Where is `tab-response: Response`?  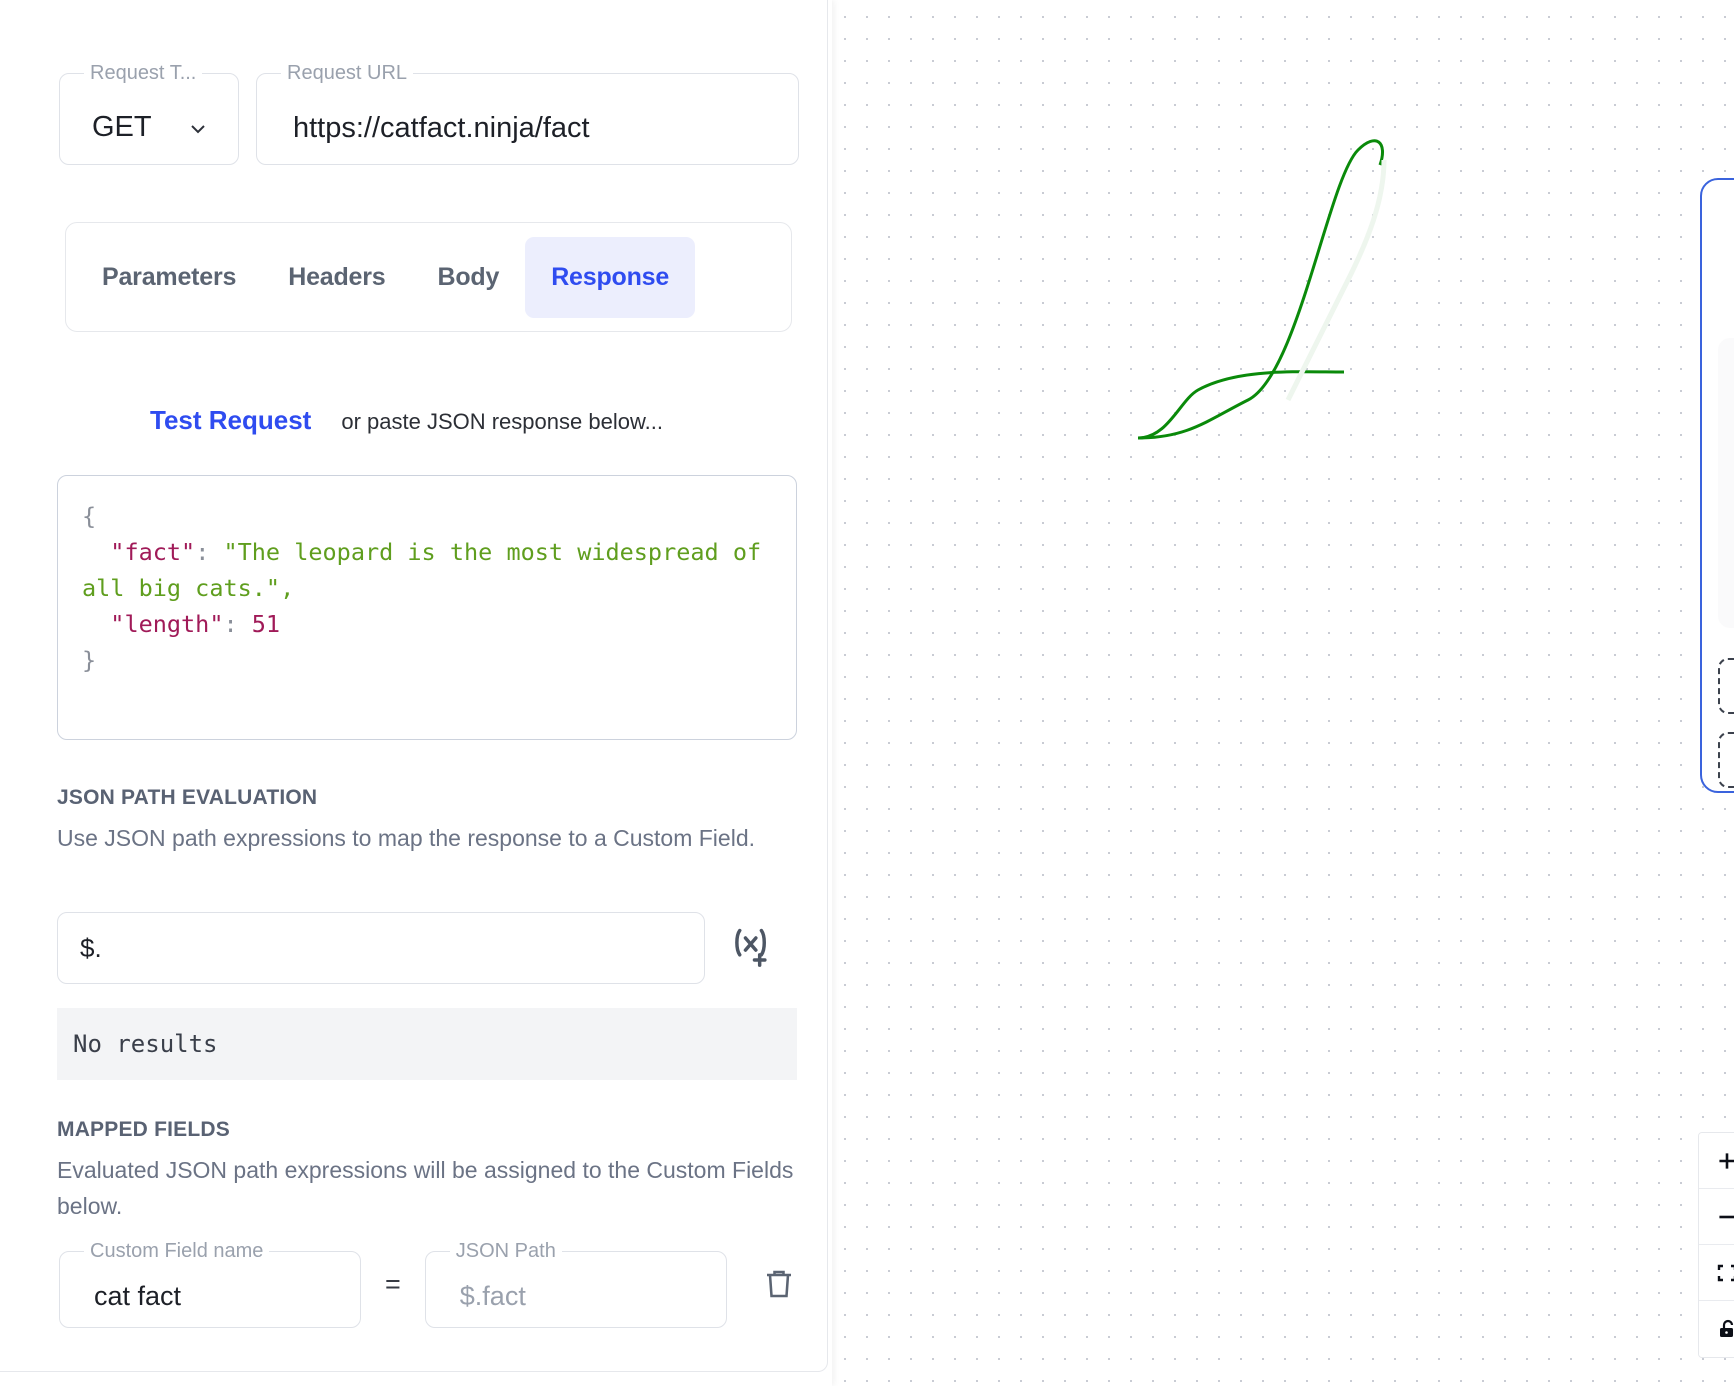
tab-response: Response is located at coordinates (610, 277).